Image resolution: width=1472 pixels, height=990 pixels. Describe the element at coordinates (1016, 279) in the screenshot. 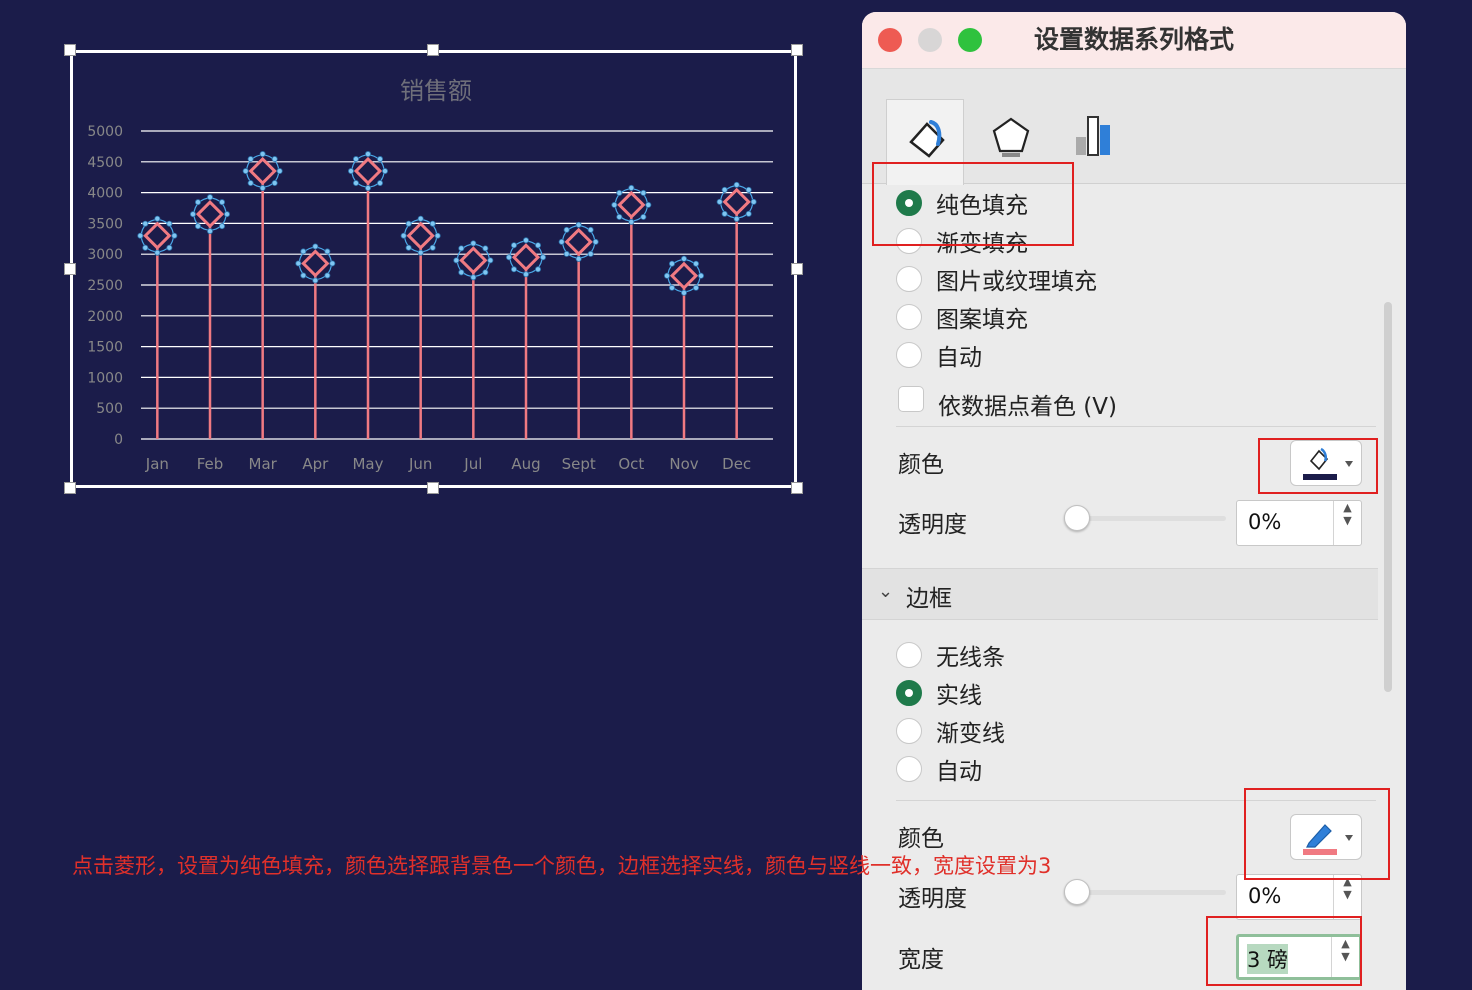

I see `option-picture-fill: 图片或纹理填充` at that location.